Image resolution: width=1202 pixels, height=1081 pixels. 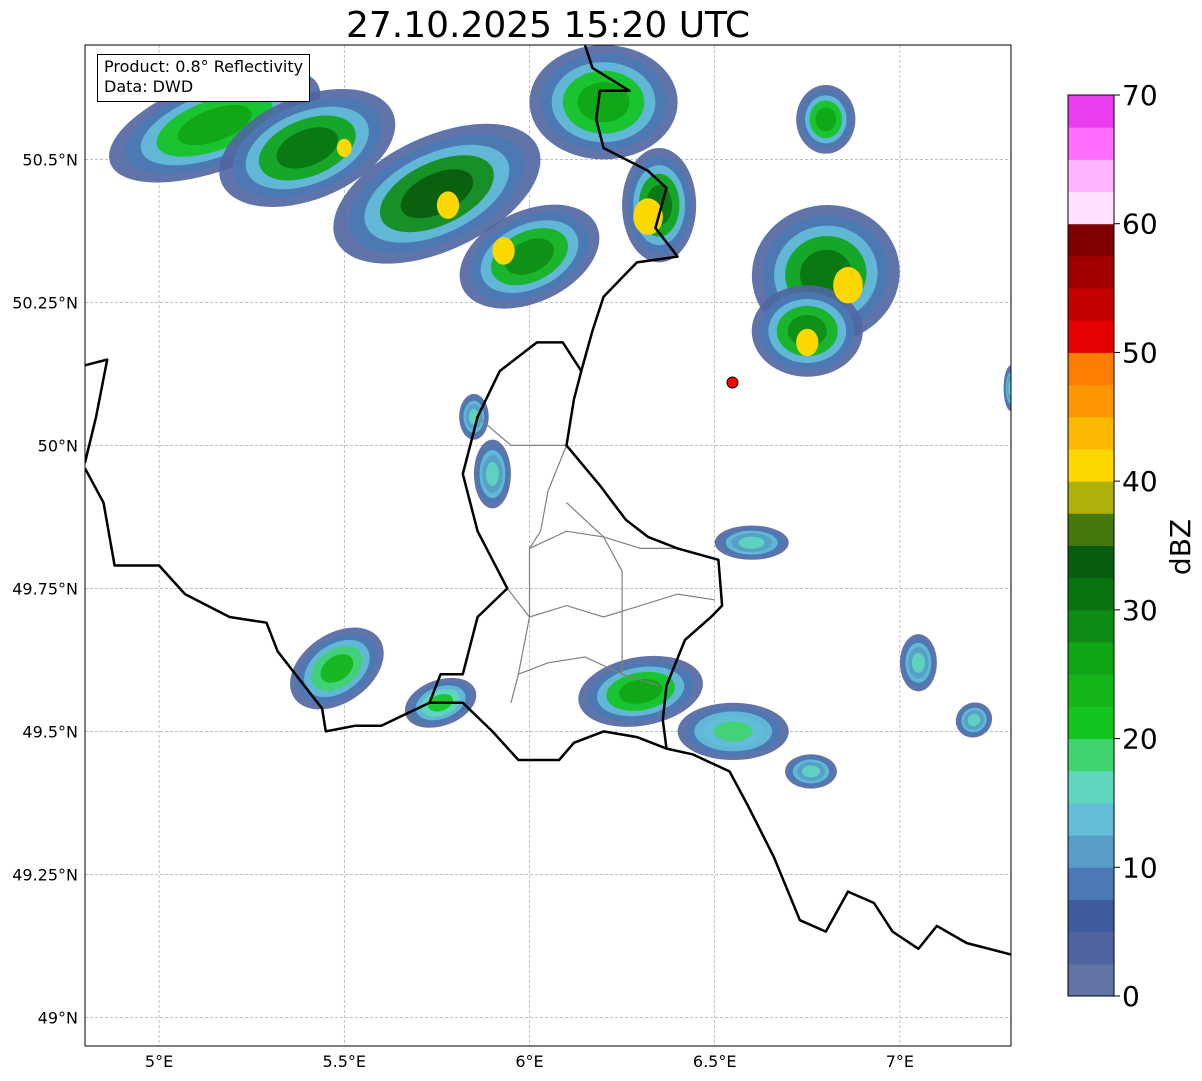 I want to click on y-tick-label: 50°N, so click(x=58, y=445).